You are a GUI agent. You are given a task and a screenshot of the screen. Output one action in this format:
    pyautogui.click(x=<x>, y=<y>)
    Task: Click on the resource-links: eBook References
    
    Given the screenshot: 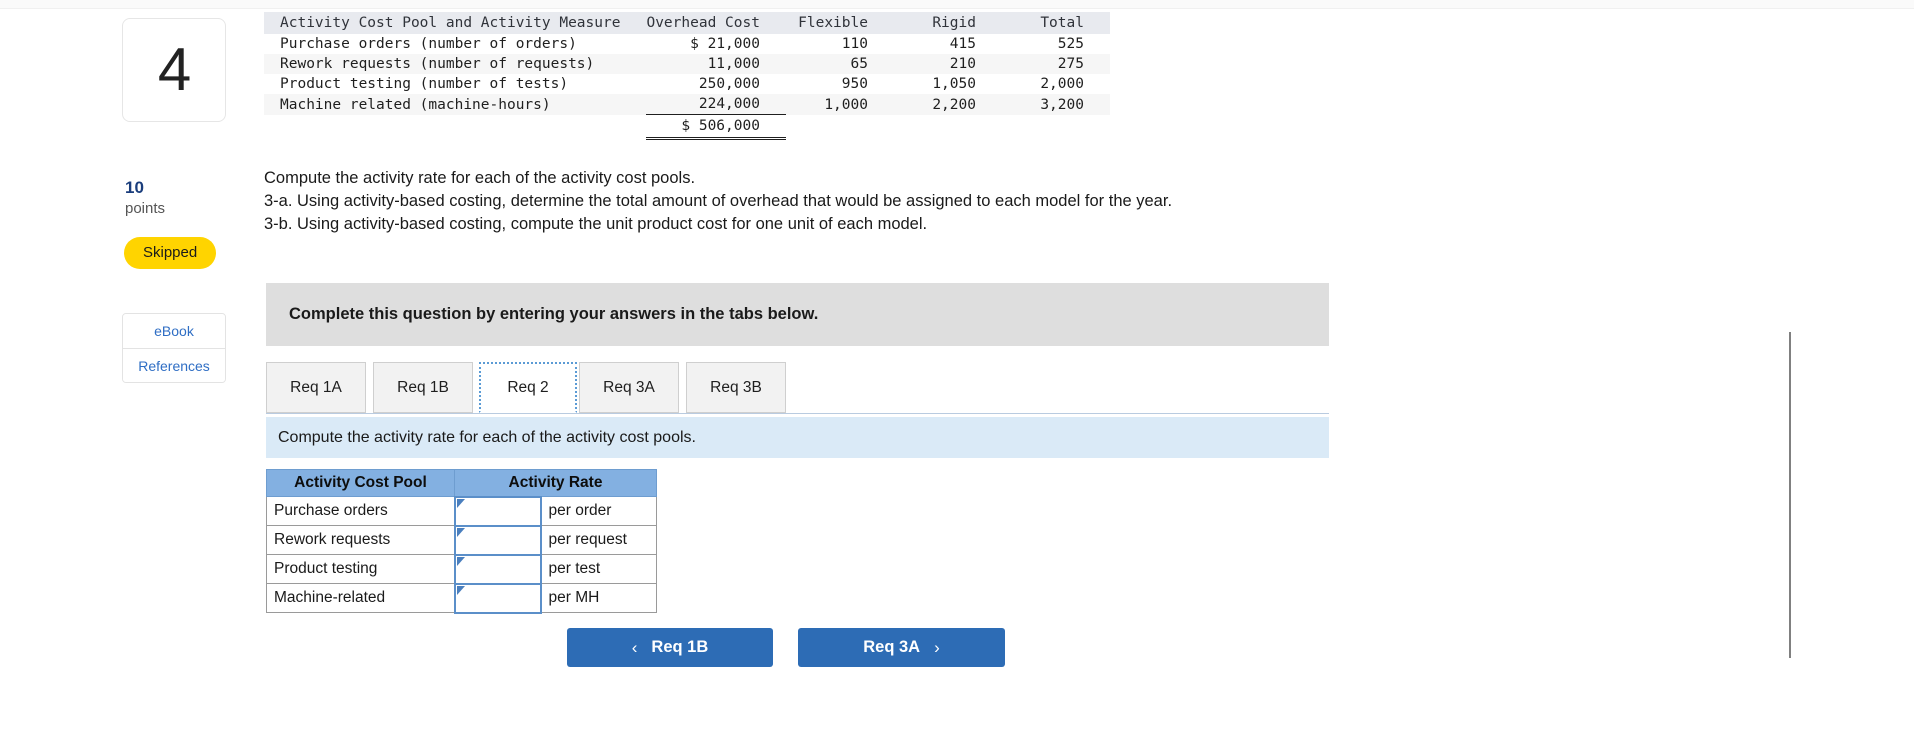 What is the action you would take?
    pyautogui.click(x=174, y=348)
    